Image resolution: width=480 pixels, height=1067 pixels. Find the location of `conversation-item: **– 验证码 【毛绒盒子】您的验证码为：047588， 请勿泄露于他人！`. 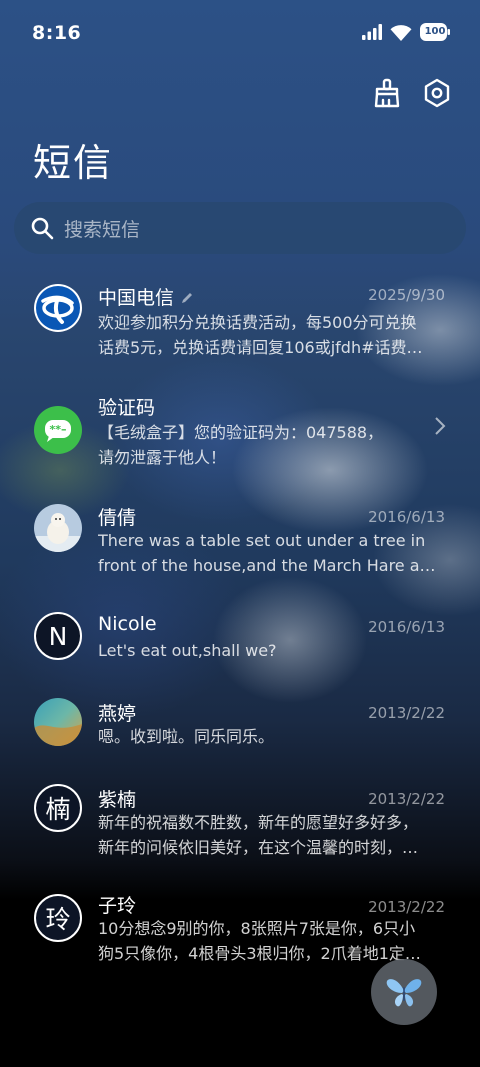

conversation-item: **– 验证码 【毛绒盒子】您的验证码为：047588， 请勿泄露于他人！ is located at coordinates (240, 442).